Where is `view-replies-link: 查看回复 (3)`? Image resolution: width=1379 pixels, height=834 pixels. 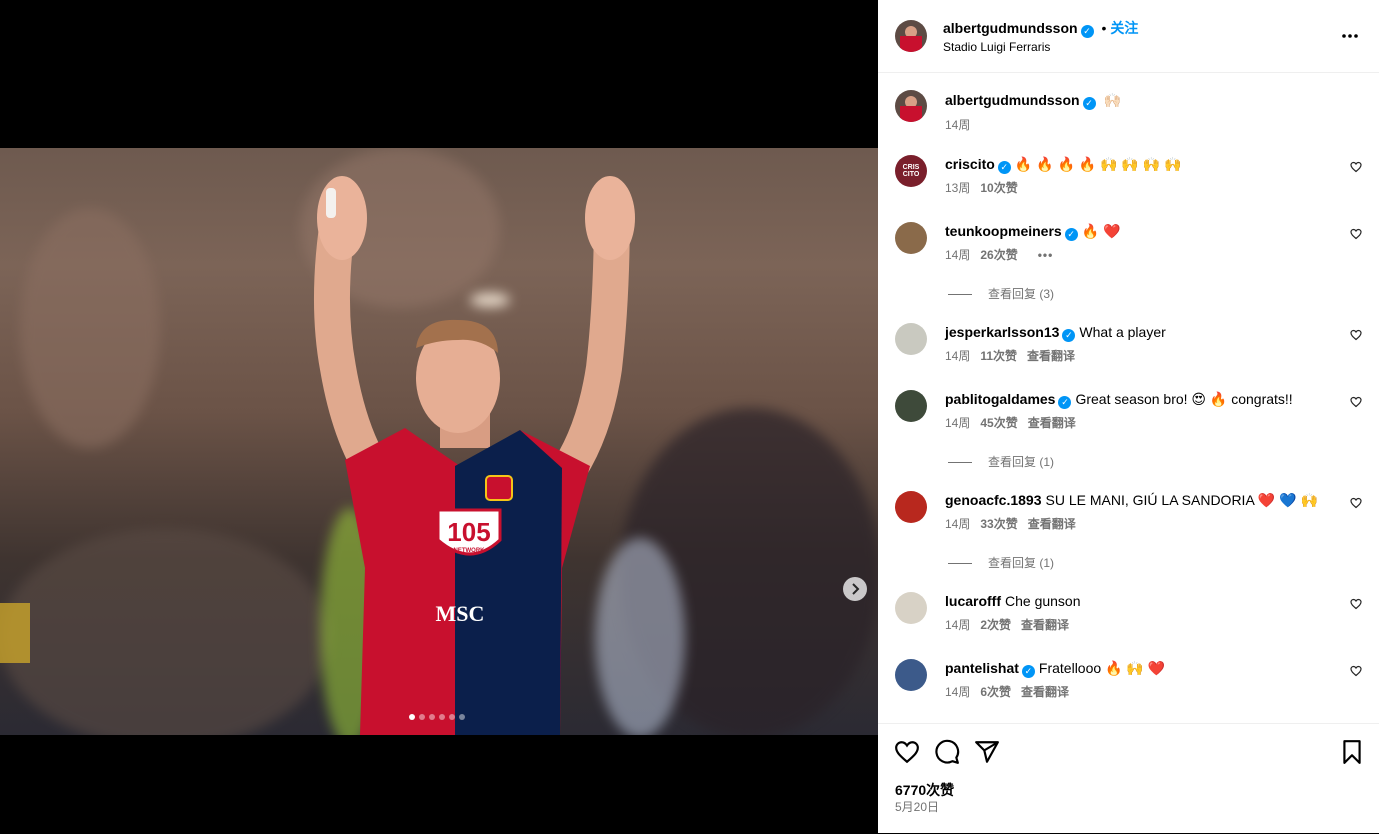
view-replies-link: 查看回复 (3) is located at coordinates (1001, 293).